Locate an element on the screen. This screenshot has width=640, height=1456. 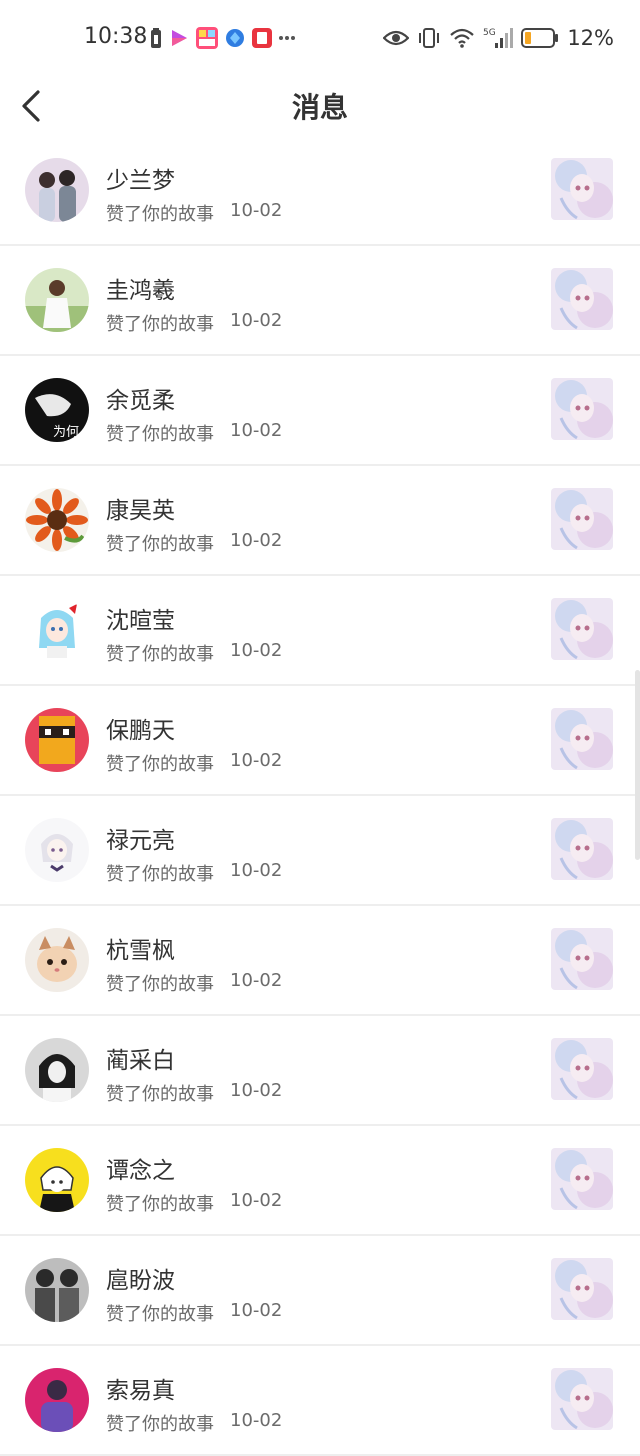
more-notifications-icon is located at coordinates (287, 38).